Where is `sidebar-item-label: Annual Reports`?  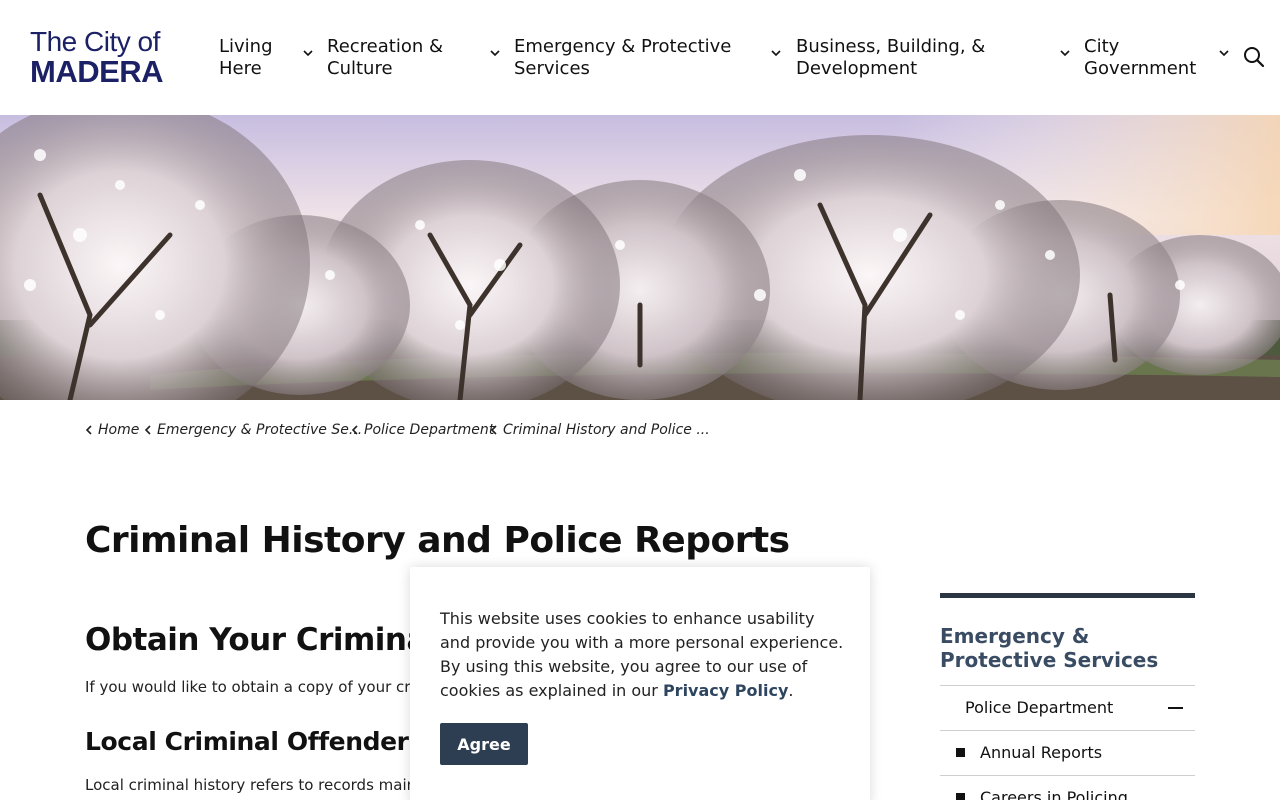
sidebar-item-label: Annual Reports is located at coordinates (1041, 752).